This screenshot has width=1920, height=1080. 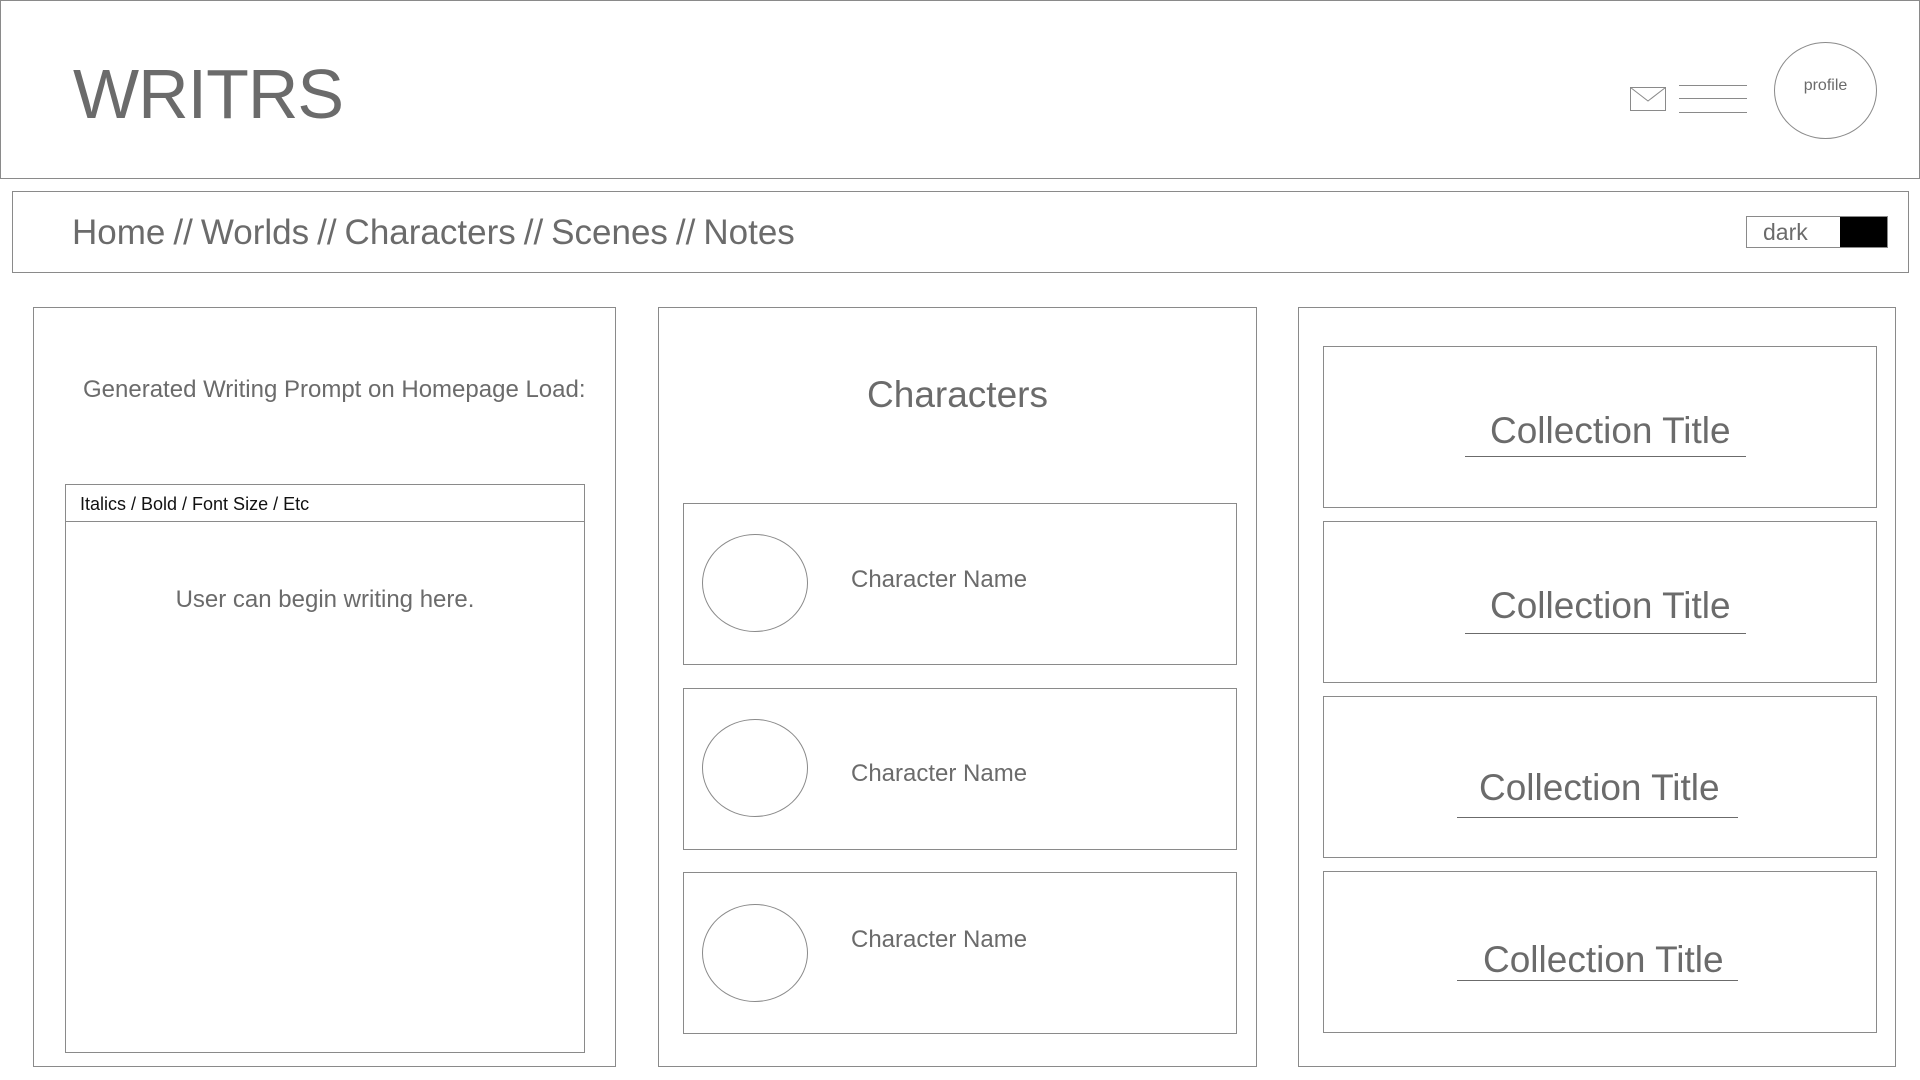 What do you see at coordinates (255, 232) in the screenshot?
I see `nav-link-worlds: Worlds` at bounding box center [255, 232].